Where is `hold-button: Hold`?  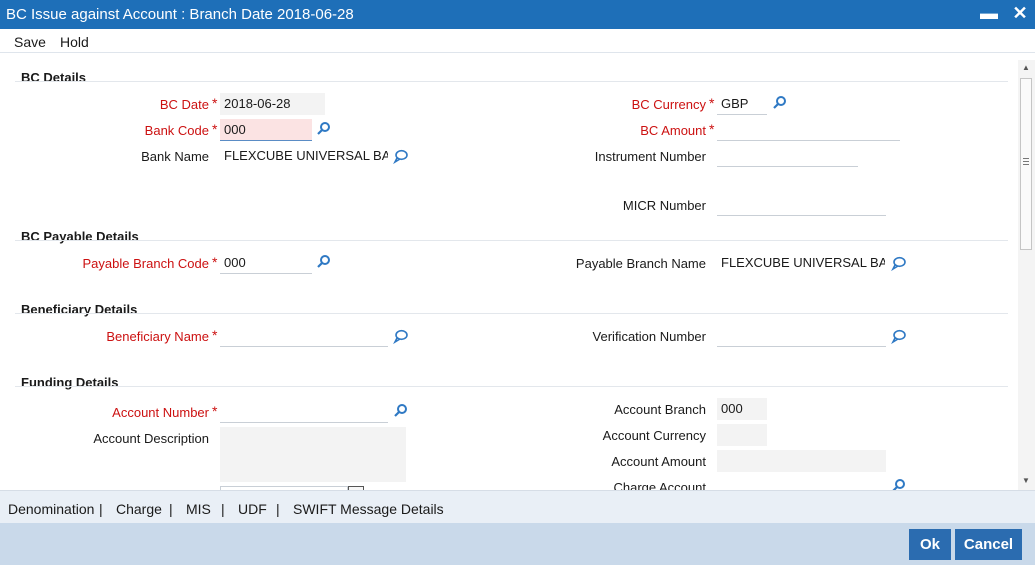
hold-button: Hold is located at coordinates (74, 42).